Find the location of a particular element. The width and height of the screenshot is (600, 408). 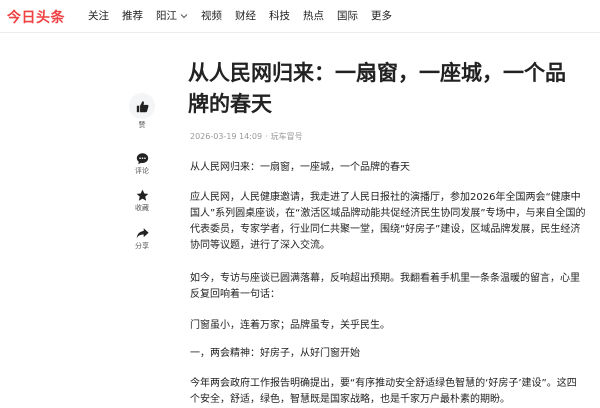

nav-label: 推荐 is located at coordinates (132, 16).